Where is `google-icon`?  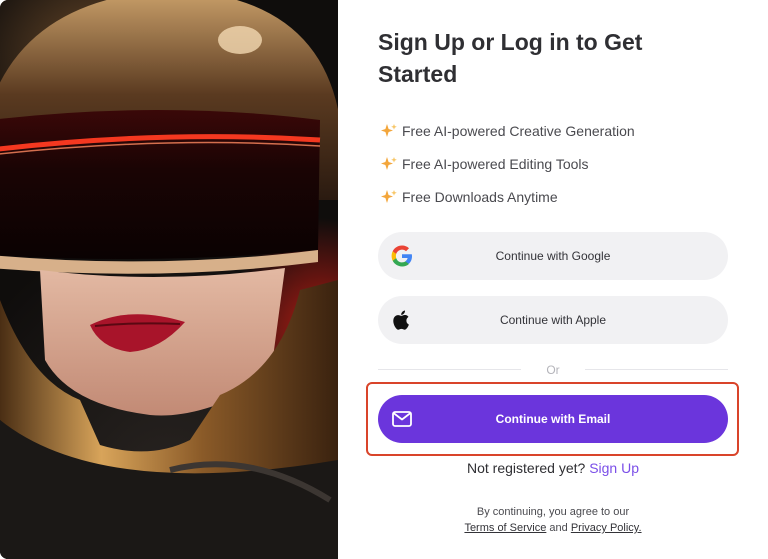
google-icon is located at coordinates (401, 256).